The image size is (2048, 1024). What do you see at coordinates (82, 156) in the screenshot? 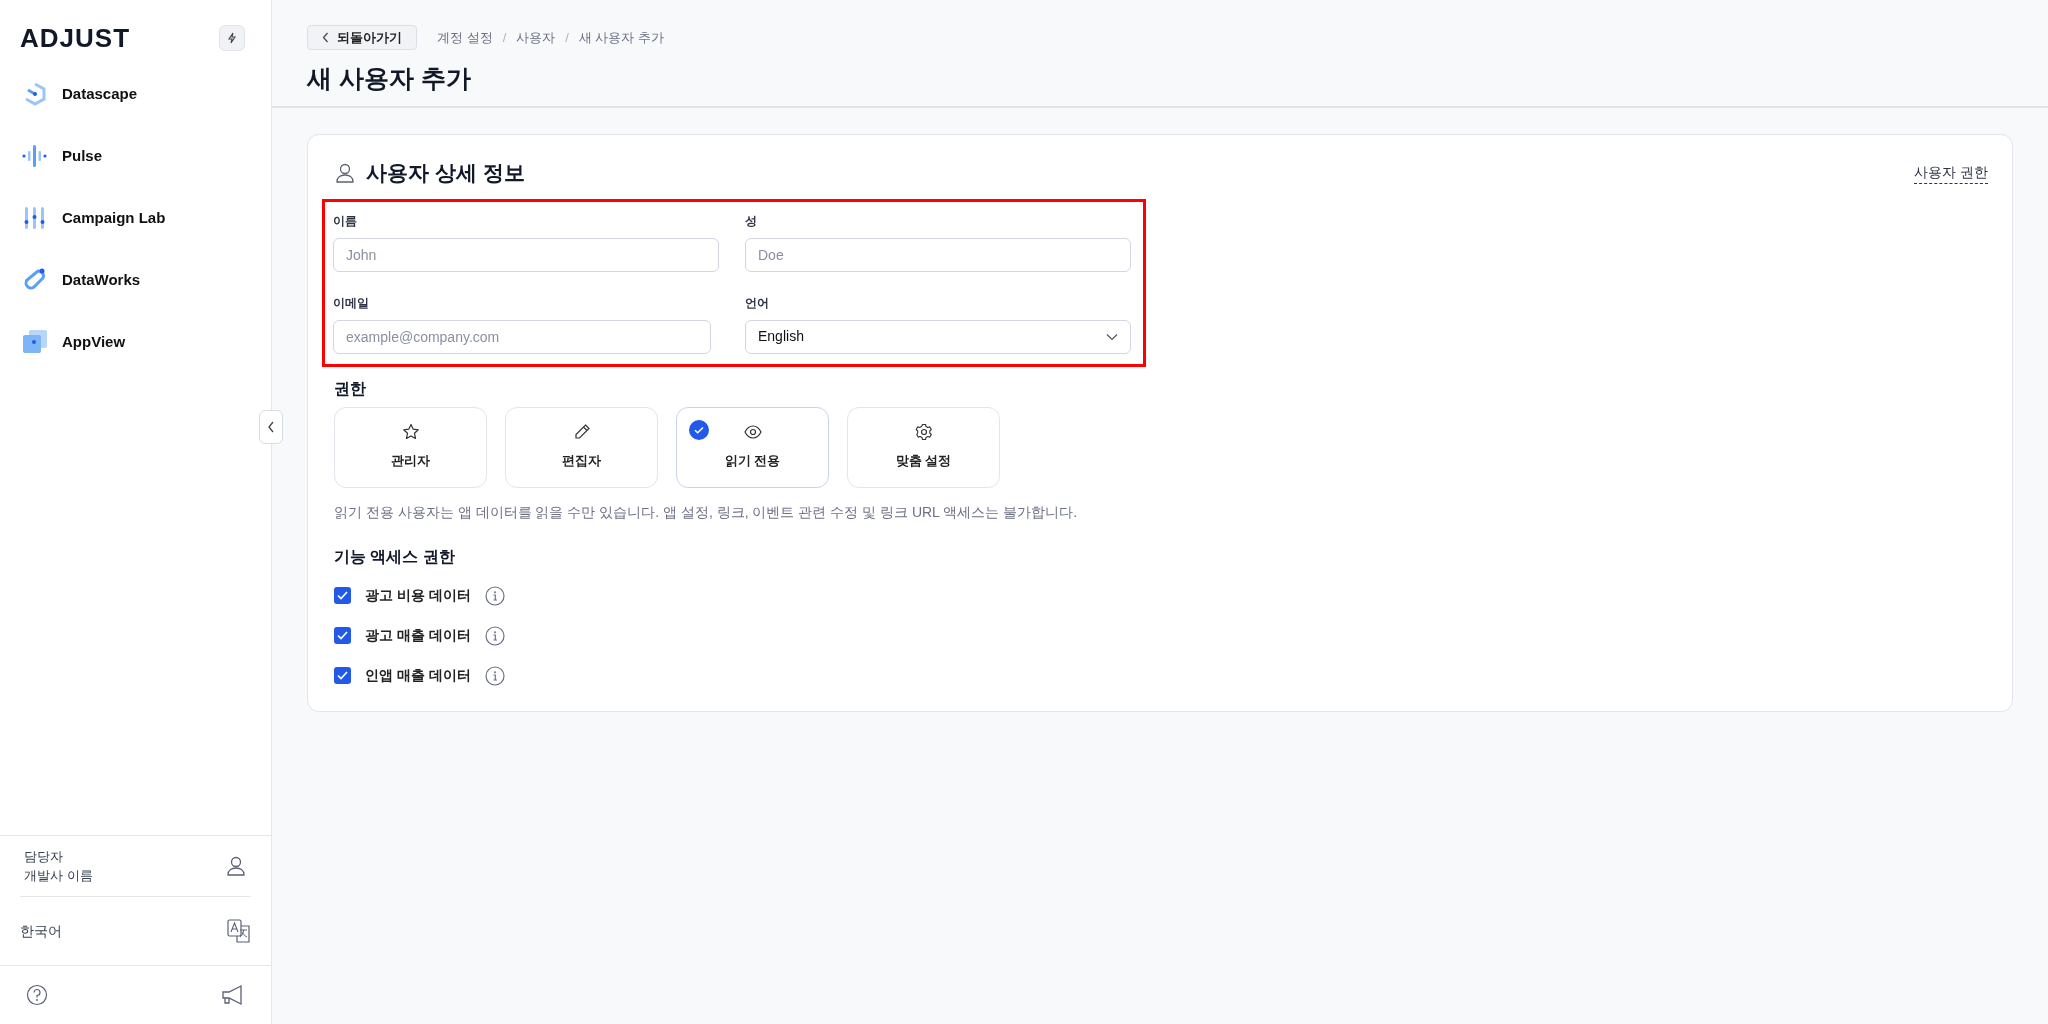
I see `nav-item: Pulse` at bounding box center [82, 156].